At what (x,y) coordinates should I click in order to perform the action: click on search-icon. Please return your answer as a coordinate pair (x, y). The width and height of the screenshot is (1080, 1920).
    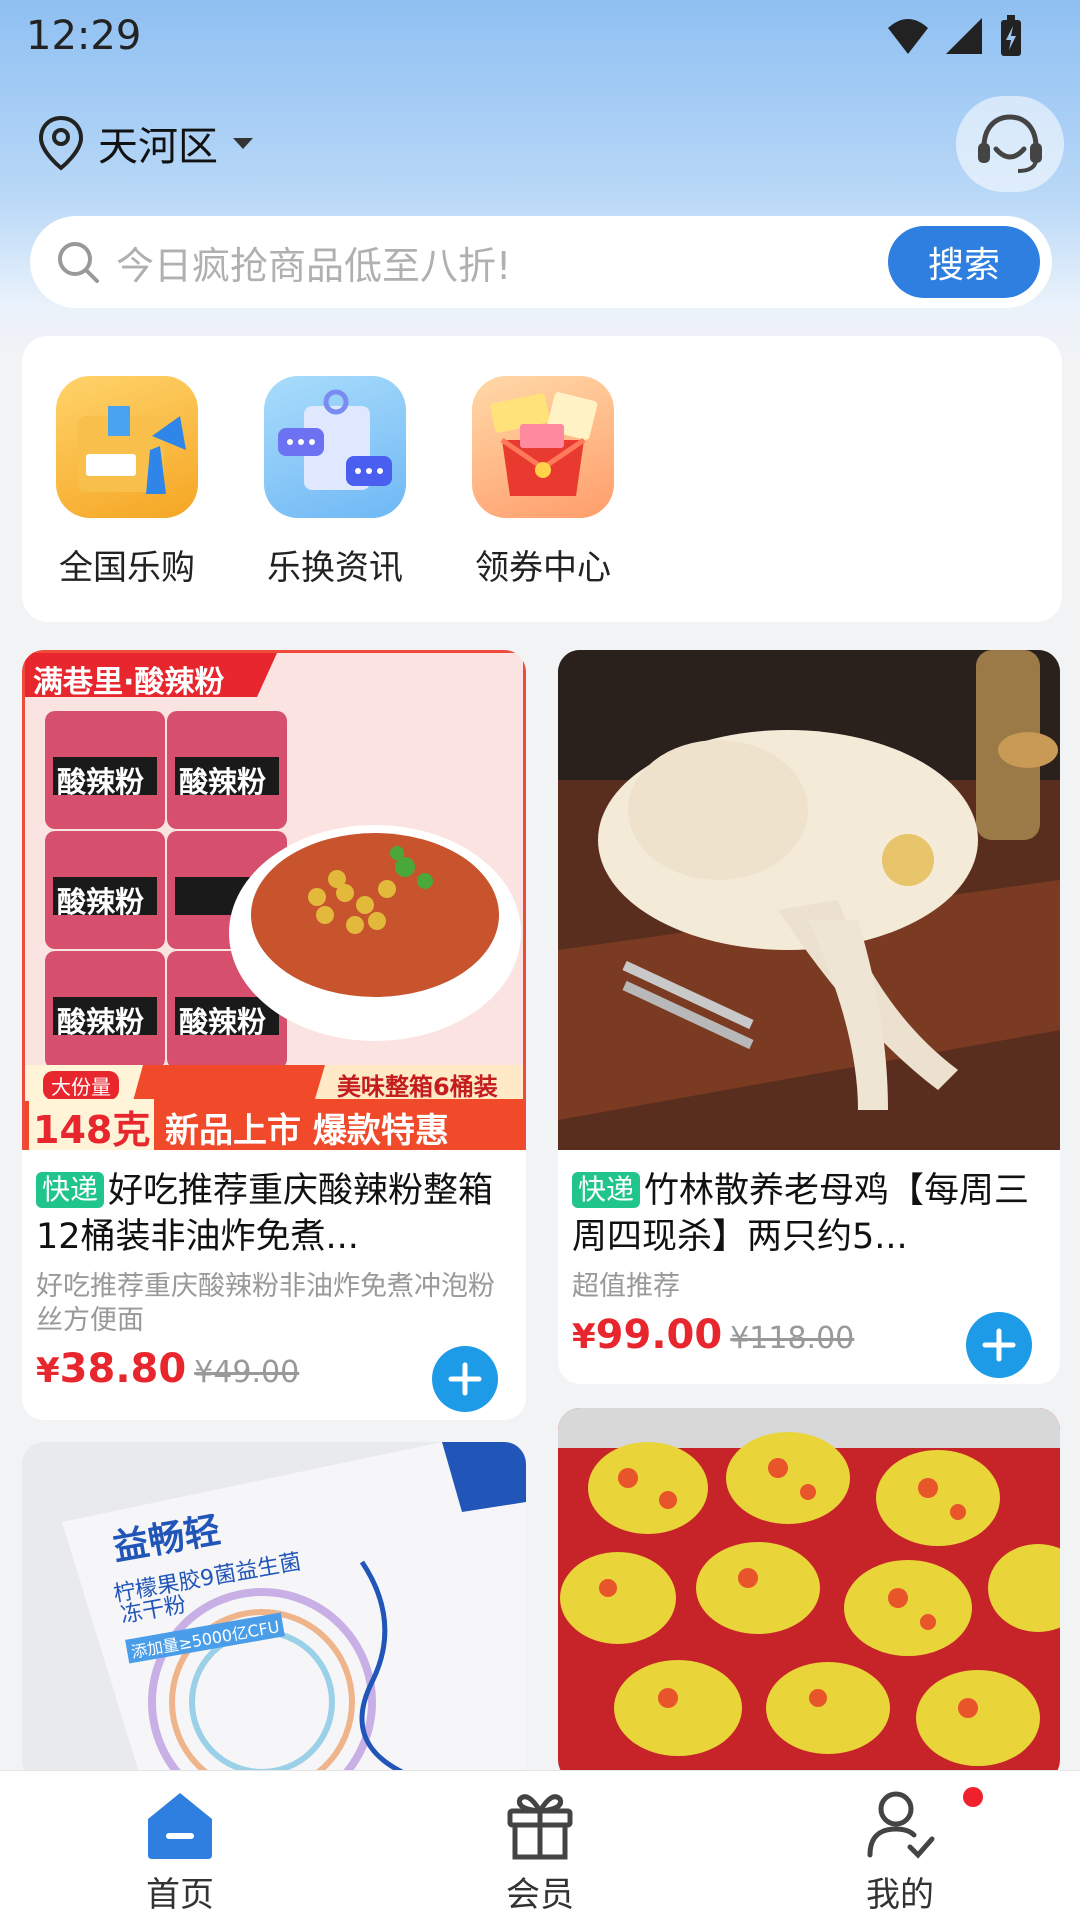
    Looking at the image, I should click on (78, 262).